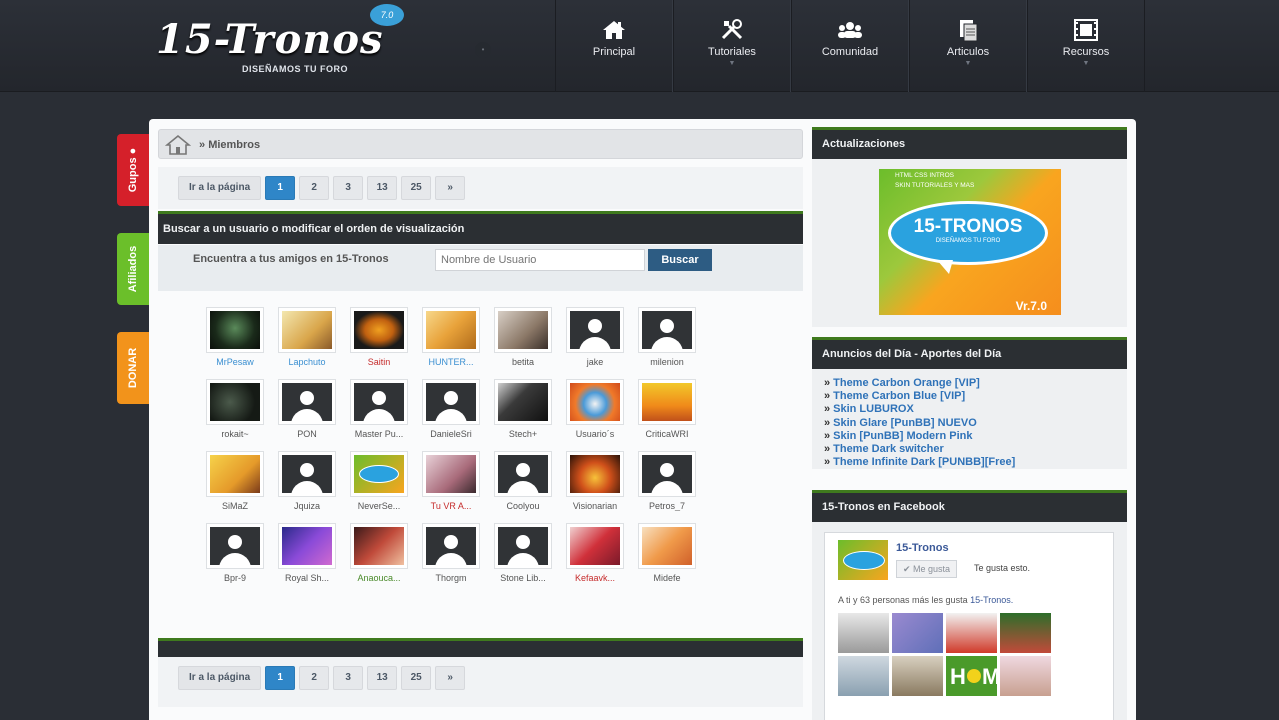  Describe the element at coordinates (971, 676) in the screenshot. I see `fan-avatar: HM` at that location.